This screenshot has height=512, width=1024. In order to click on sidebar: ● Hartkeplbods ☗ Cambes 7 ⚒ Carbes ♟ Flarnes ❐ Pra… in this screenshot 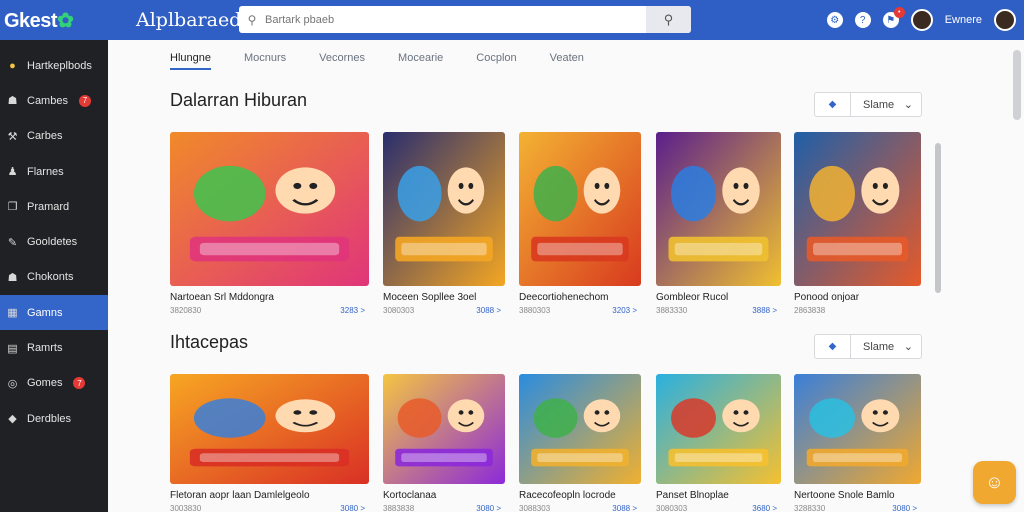, I will do `click(54, 276)`.